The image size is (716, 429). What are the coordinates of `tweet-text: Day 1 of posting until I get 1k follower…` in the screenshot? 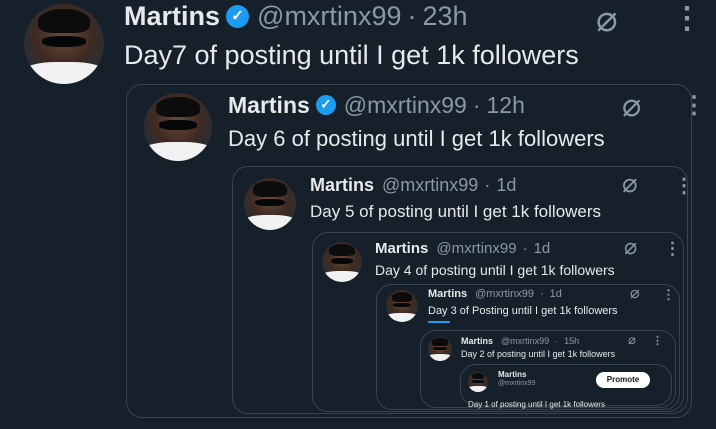 It's located at (536, 404).